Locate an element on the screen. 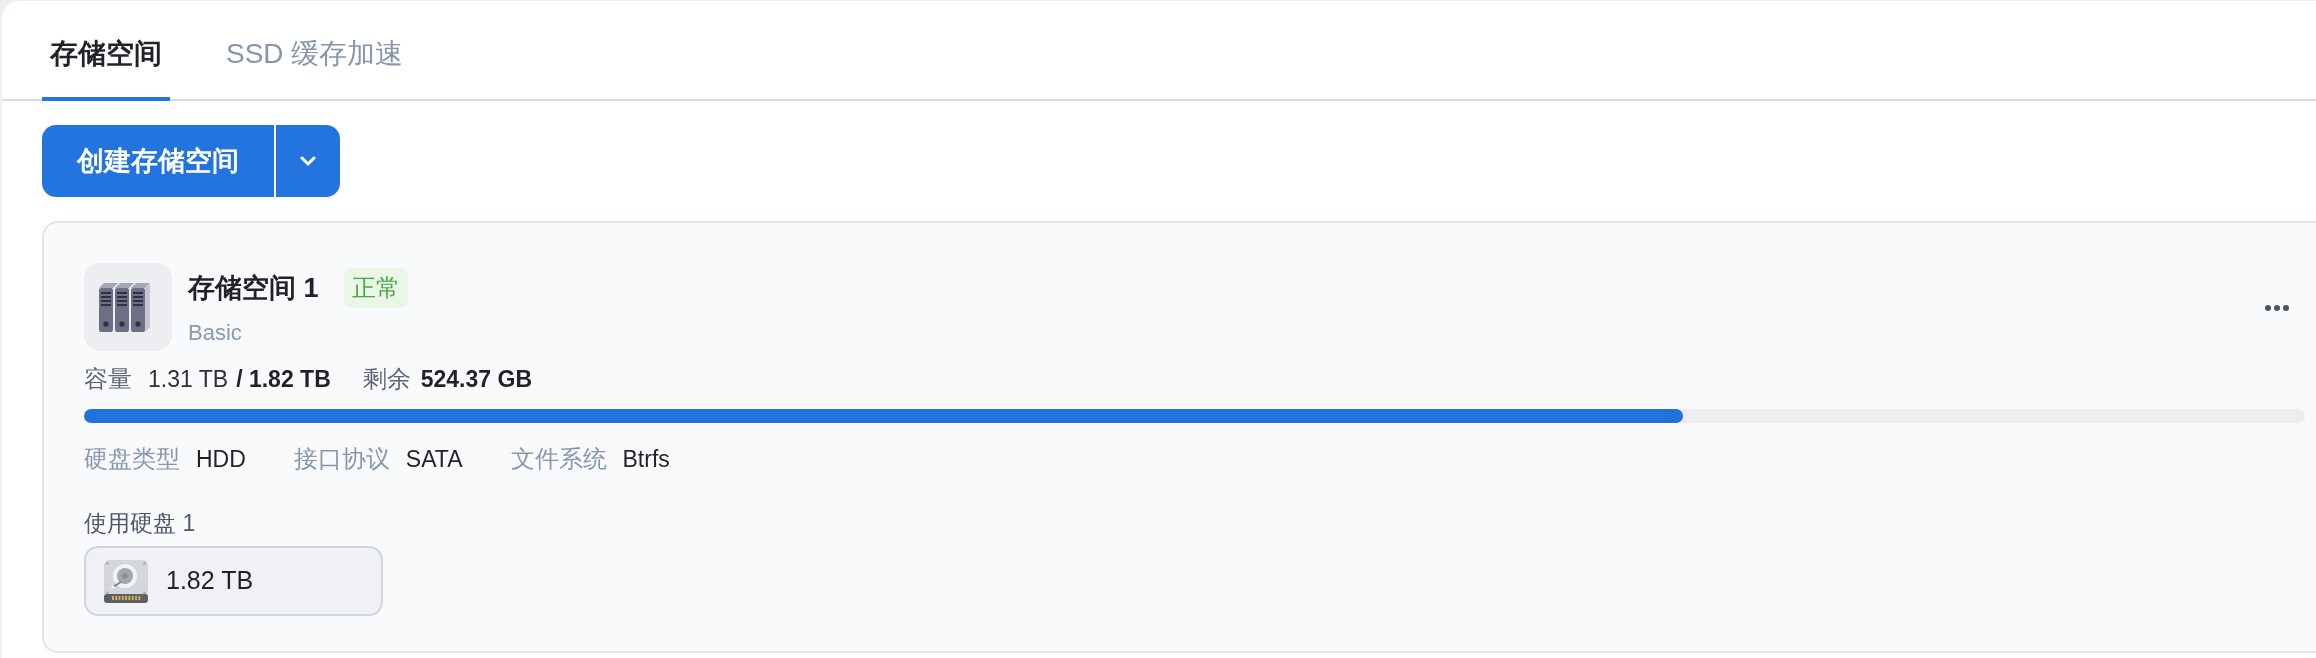 The image size is (2316, 658). tab: 存储空间 is located at coordinates (106, 51).